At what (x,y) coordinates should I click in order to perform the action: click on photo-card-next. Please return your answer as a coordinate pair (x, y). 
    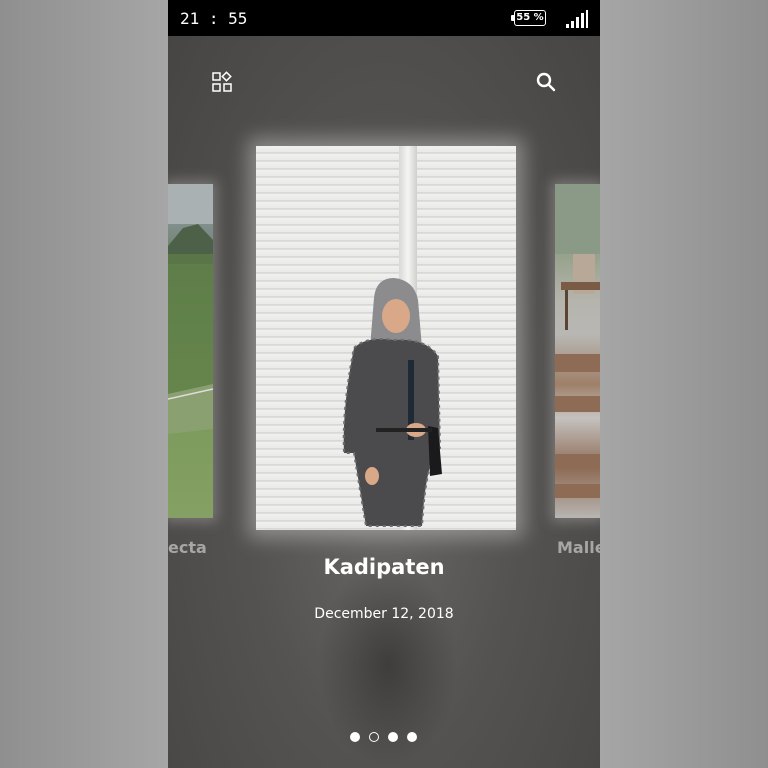
    Looking at the image, I should click on (577, 351).